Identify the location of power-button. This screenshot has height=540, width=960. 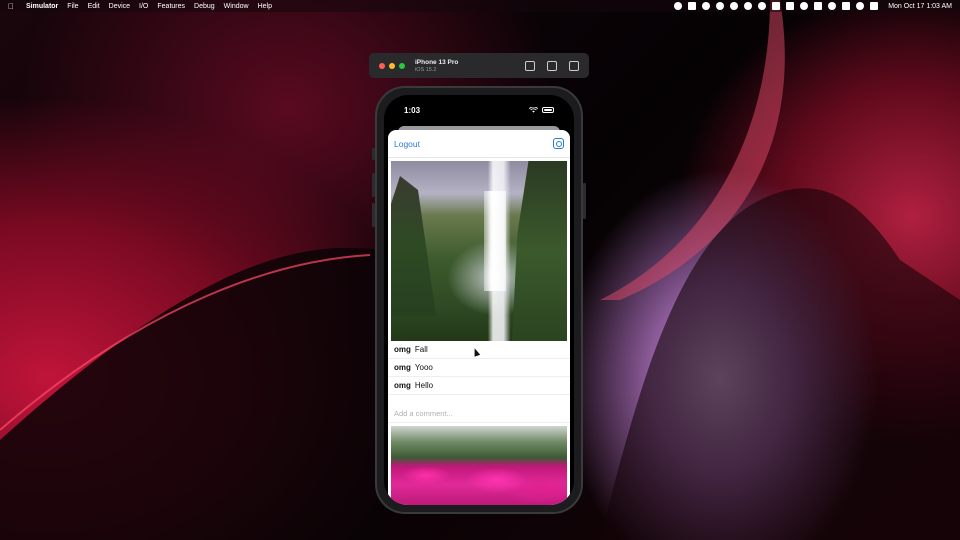
(584, 201).